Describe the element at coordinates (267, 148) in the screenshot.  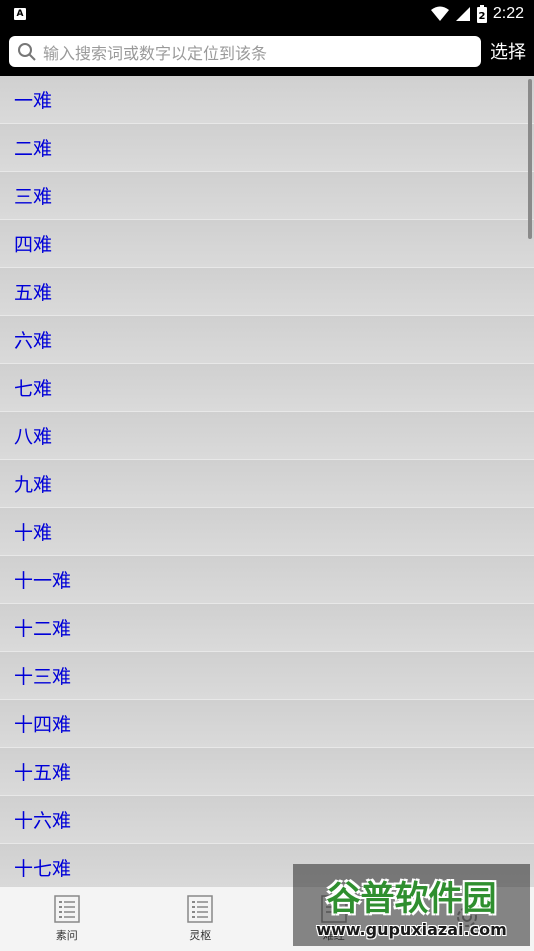
I see `list-item: 二难` at that location.